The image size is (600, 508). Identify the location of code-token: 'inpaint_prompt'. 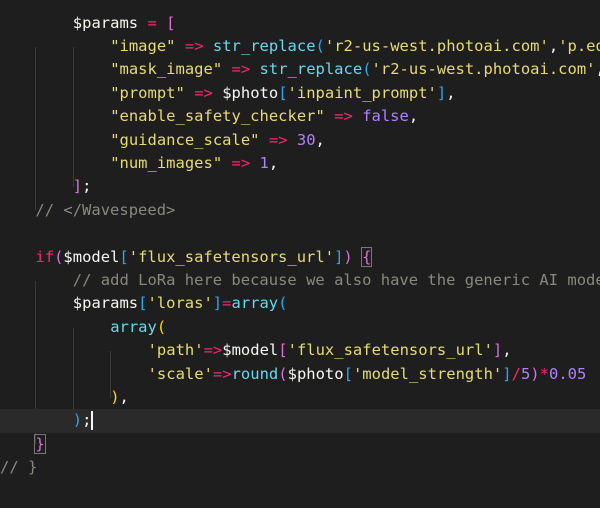
(362, 92).